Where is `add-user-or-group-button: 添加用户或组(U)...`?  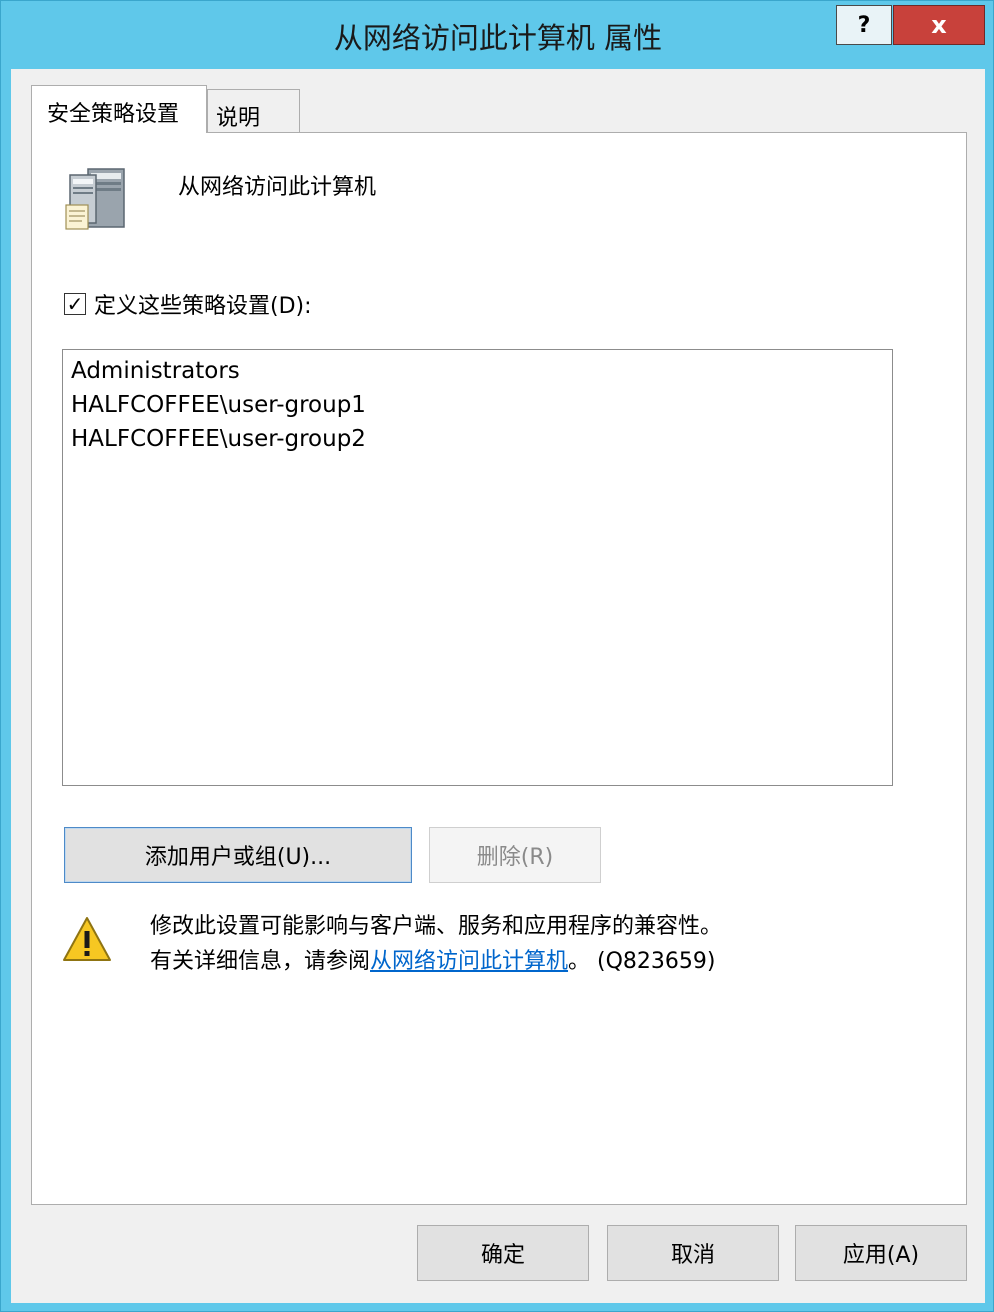 add-user-or-group-button: 添加用户或组(U)... is located at coordinates (238, 855).